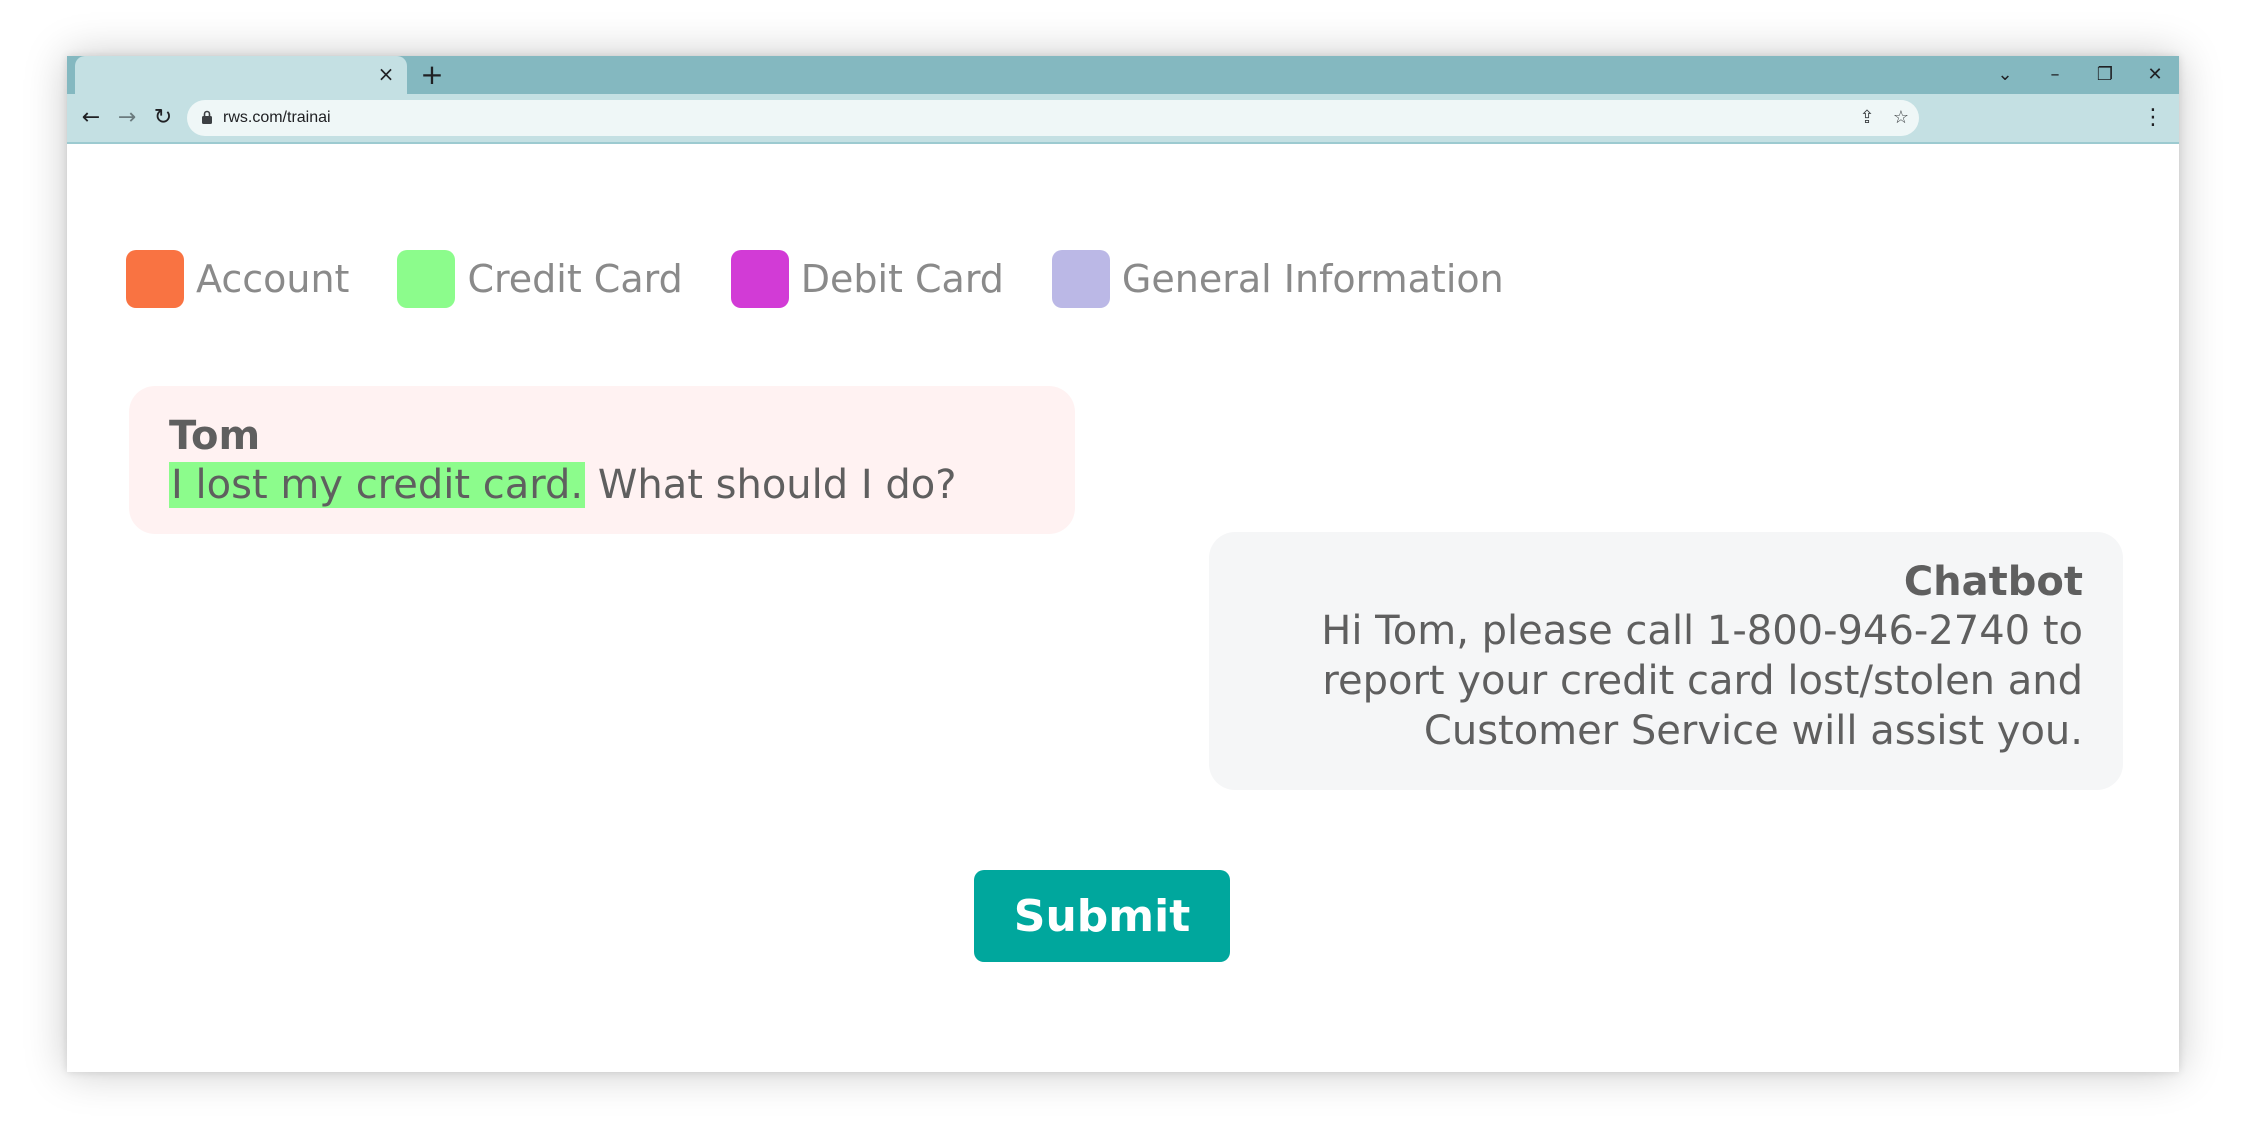  What do you see at coordinates (1901, 118) in the screenshot?
I see `bookmark-star-icon: ☆` at bounding box center [1901, 118].